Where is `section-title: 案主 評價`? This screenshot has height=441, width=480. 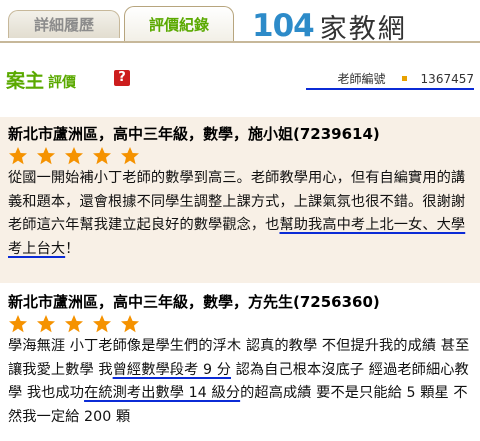 section-title: 案主 評價 is located at coordinates (41, 81).